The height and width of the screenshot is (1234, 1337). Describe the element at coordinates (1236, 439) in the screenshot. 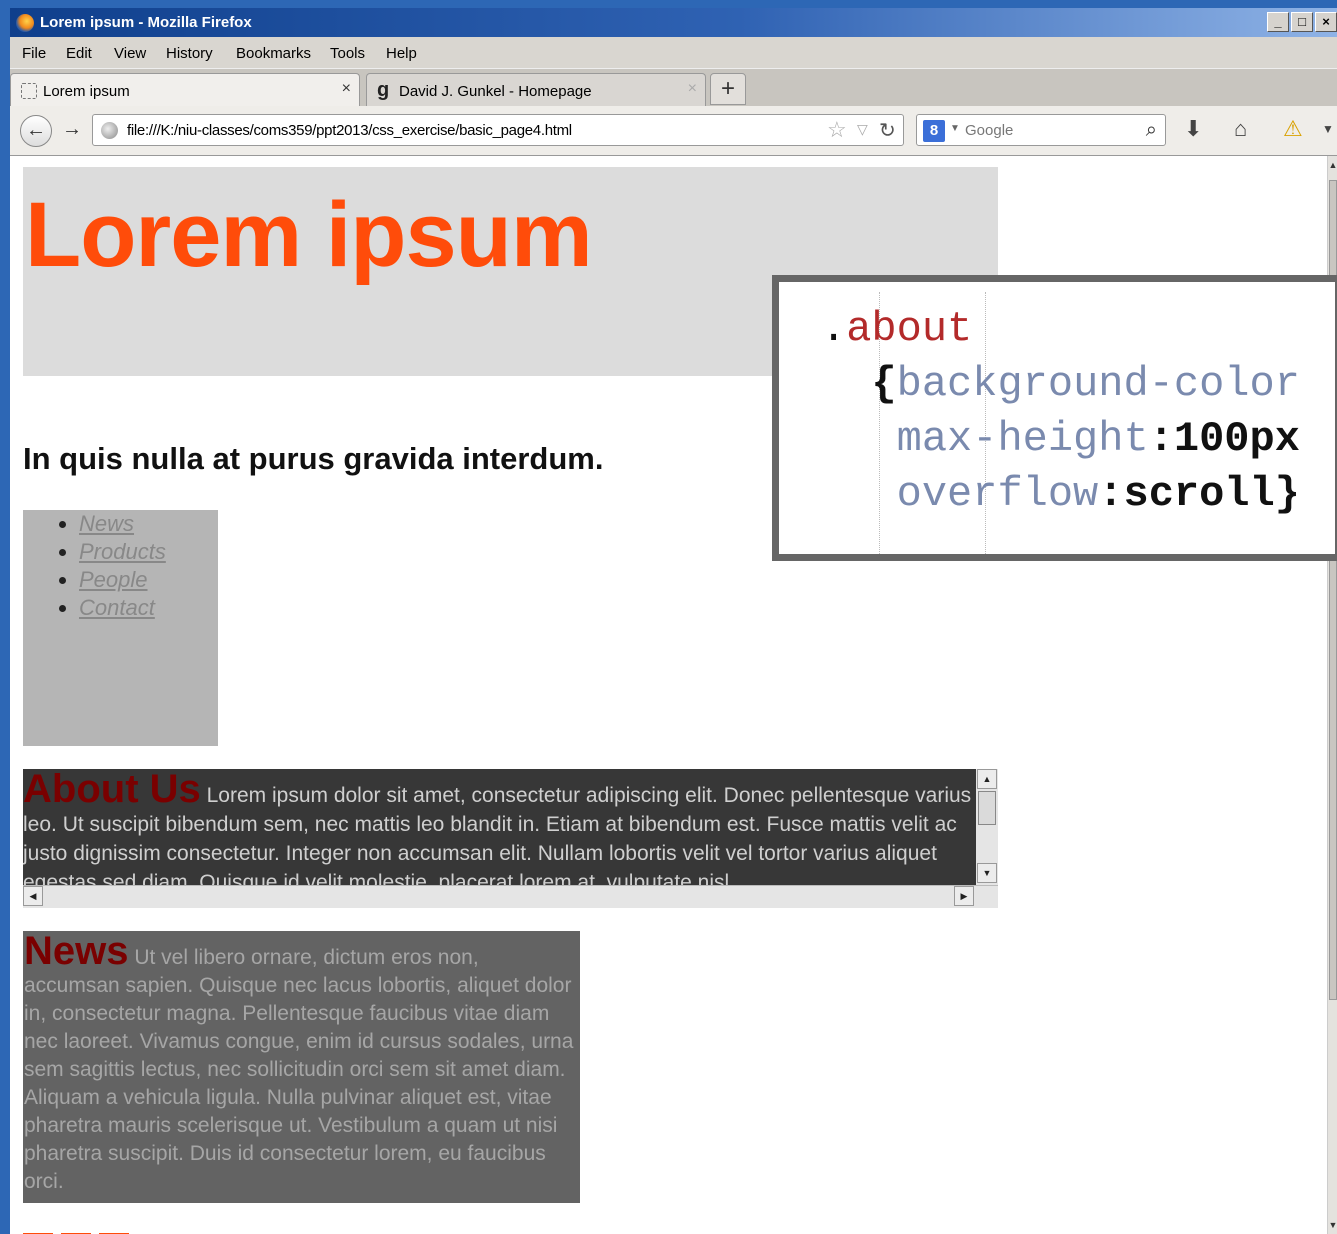

I see `code-value: 100px` at that location.